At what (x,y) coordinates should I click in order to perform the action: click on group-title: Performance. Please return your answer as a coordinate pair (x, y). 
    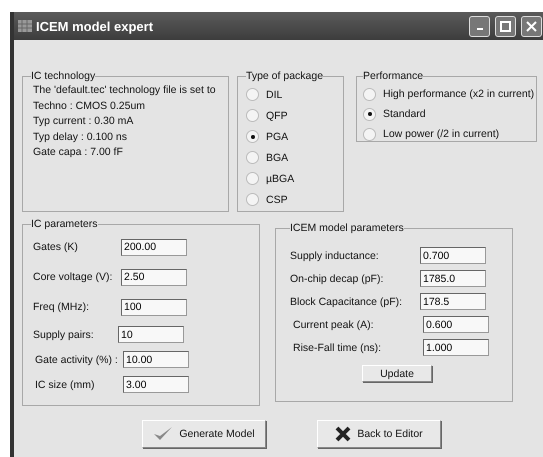
    Looking at the image, I should click on (393, 76).